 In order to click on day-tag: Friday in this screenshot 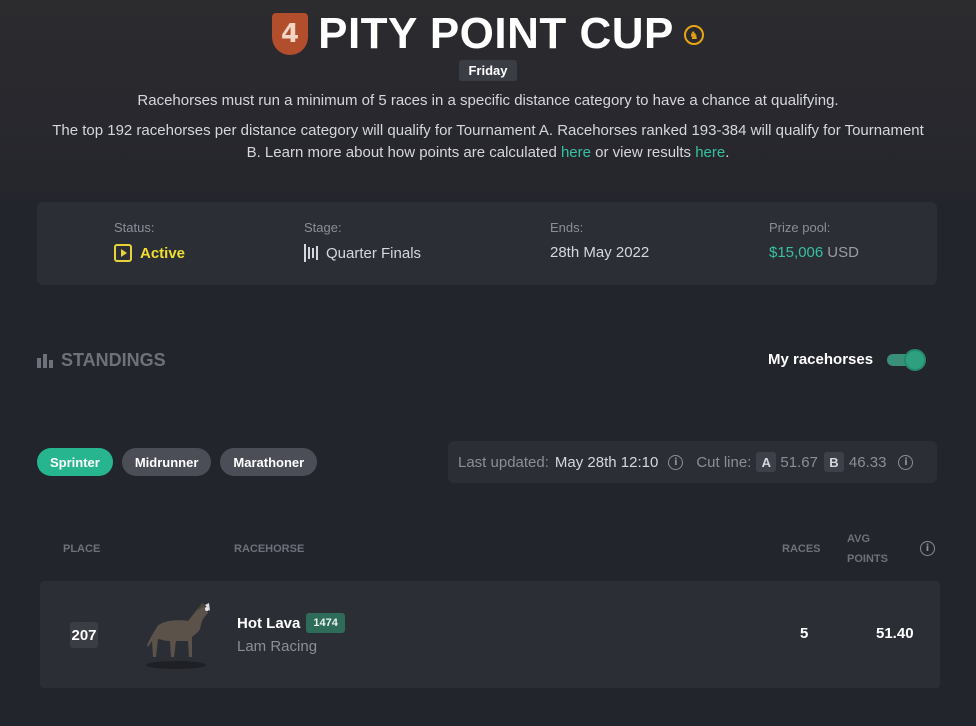, I will do `click(488, 70)`.